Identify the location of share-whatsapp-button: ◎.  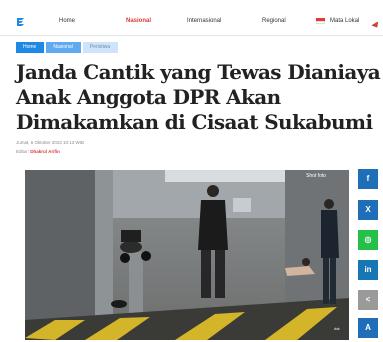
(368, 240).